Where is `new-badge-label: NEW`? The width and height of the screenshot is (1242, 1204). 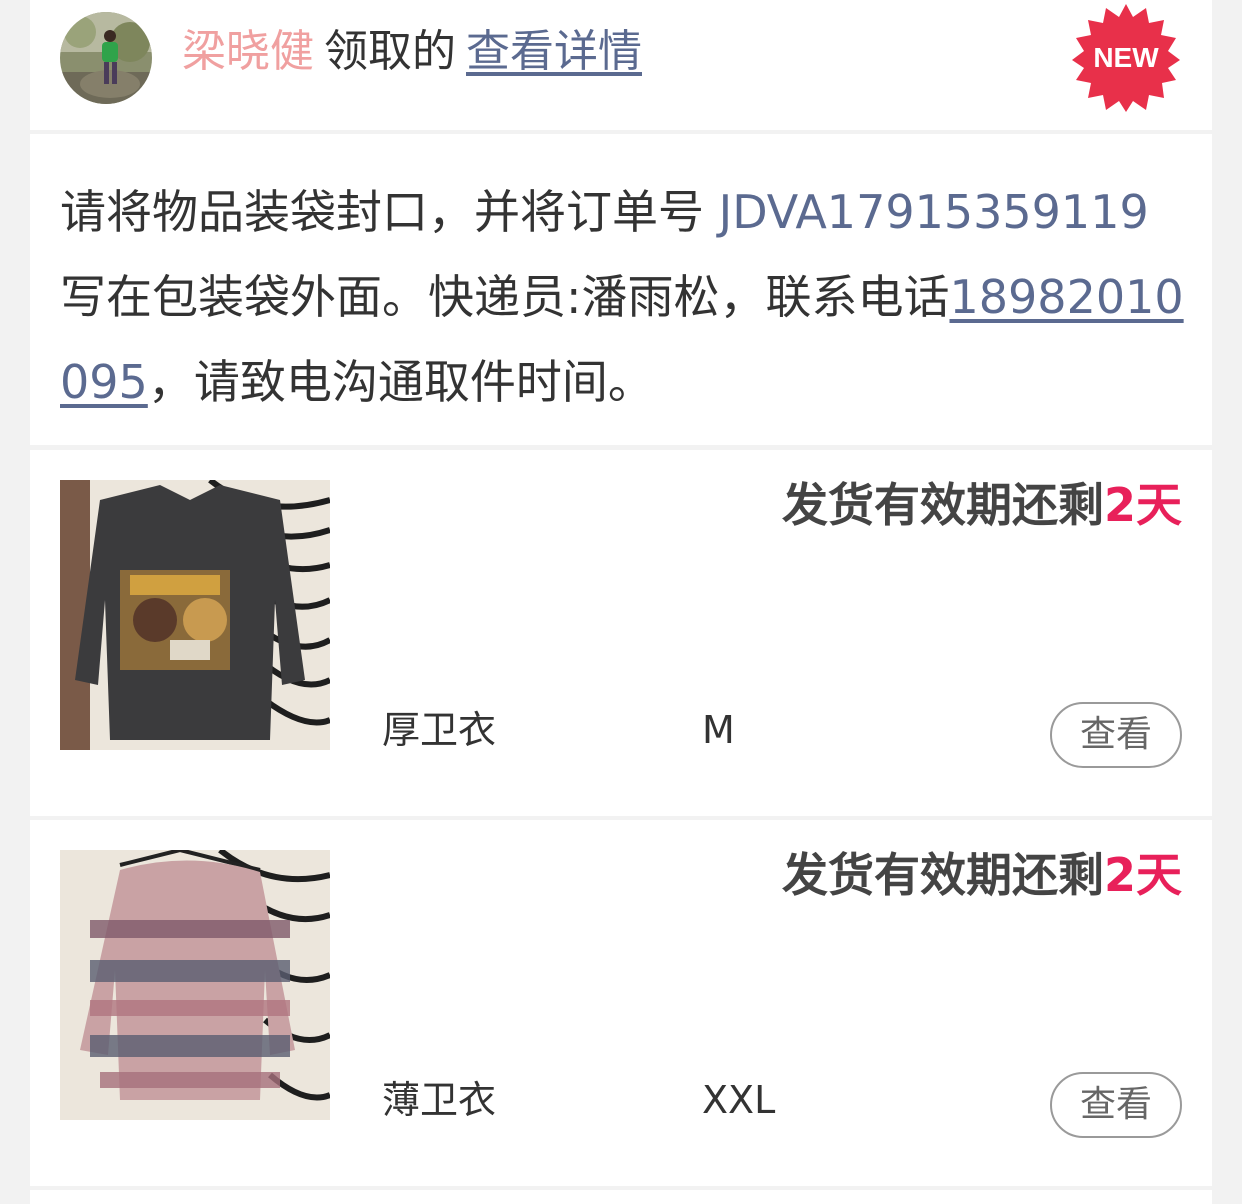
new-badge-label: NEW is located at coordinates (1126, 57).